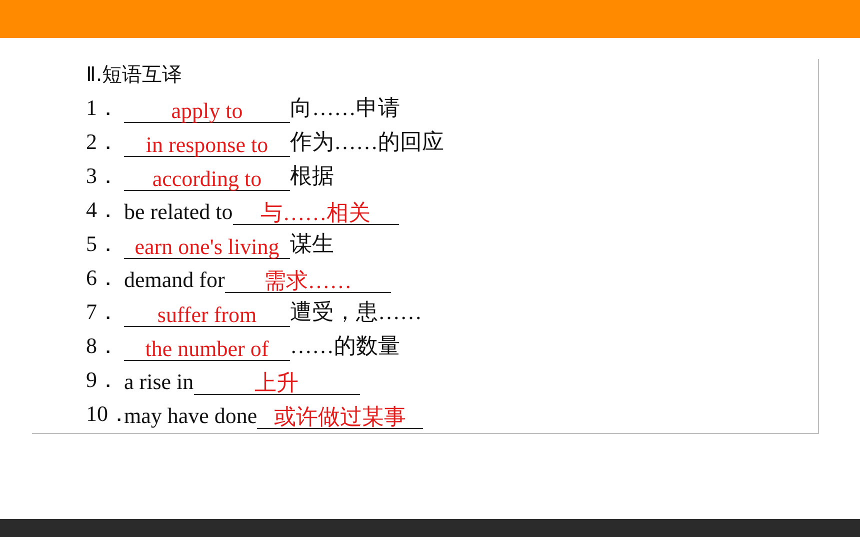 Image resolution: width=860 pixels, height=537 pixels. I want to click on phrase-text: 谋生, so click(312, 244).